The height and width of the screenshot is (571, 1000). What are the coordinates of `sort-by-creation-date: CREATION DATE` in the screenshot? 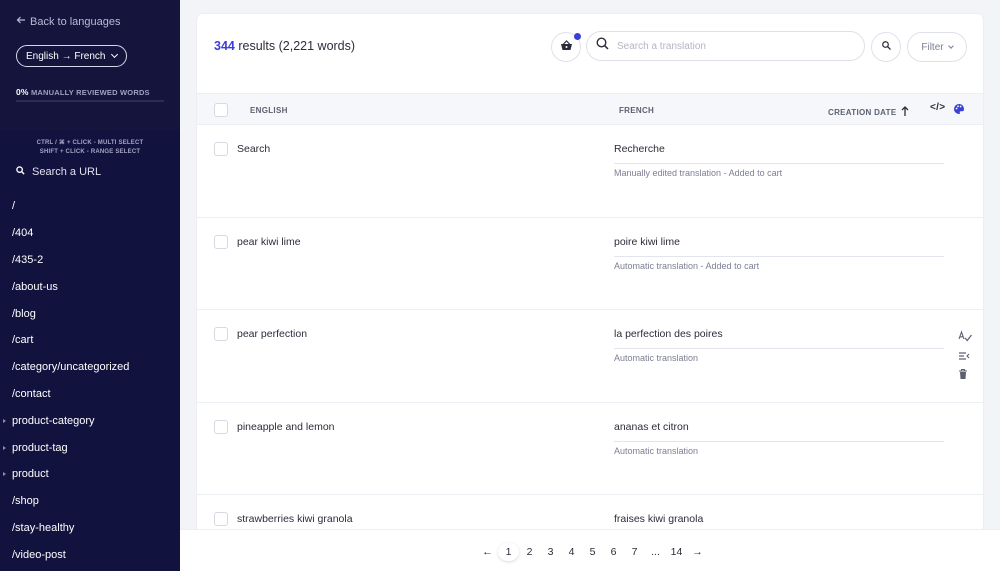 It's located at (868, 112).